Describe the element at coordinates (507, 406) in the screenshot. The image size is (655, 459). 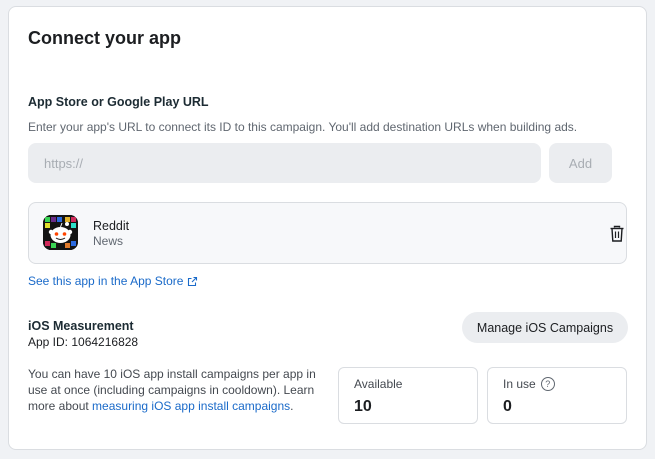
I see `in-use-value: 0` at that location.